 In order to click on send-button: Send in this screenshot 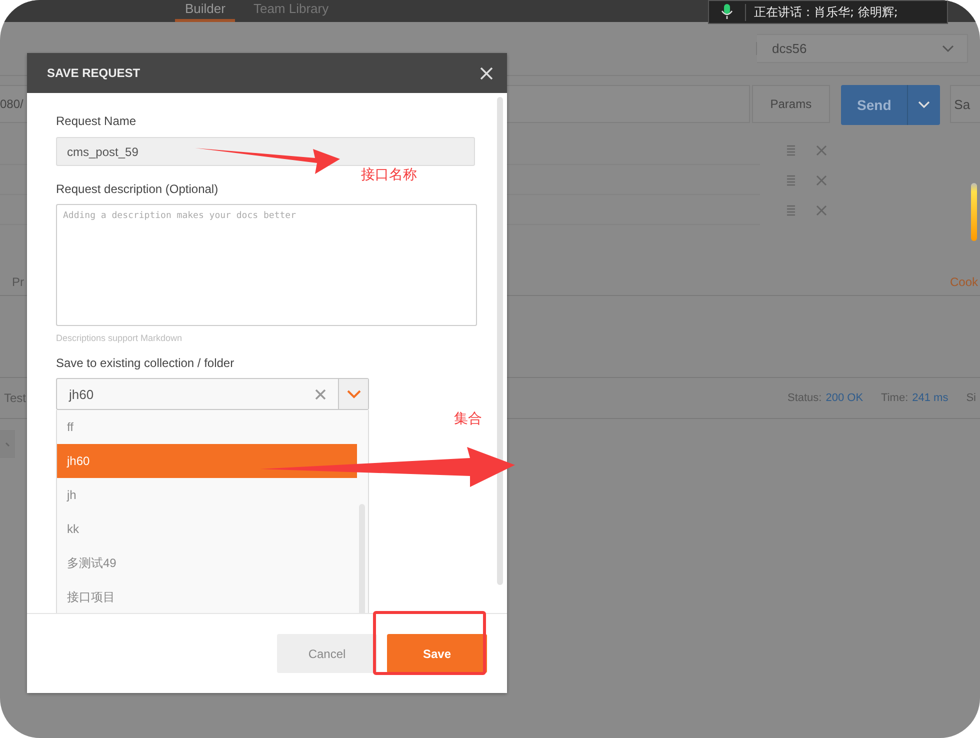, I will do `click(874, 105)`.